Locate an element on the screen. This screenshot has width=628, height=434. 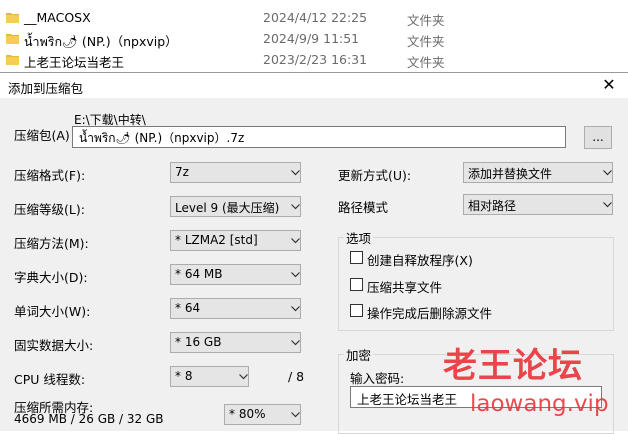
word-size-label: 单词大小(W): is located at coordinates (52, 311).